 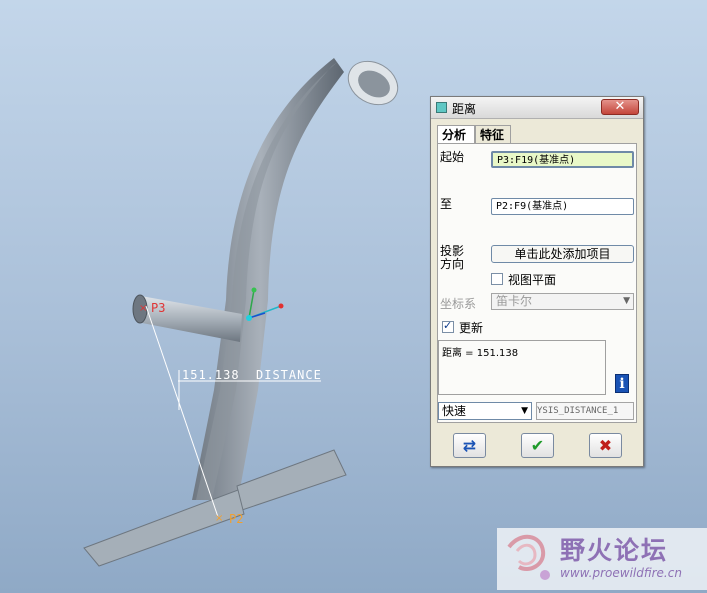 I want to click on dimension-label: DISTANCE, so click(x=289, y=375).